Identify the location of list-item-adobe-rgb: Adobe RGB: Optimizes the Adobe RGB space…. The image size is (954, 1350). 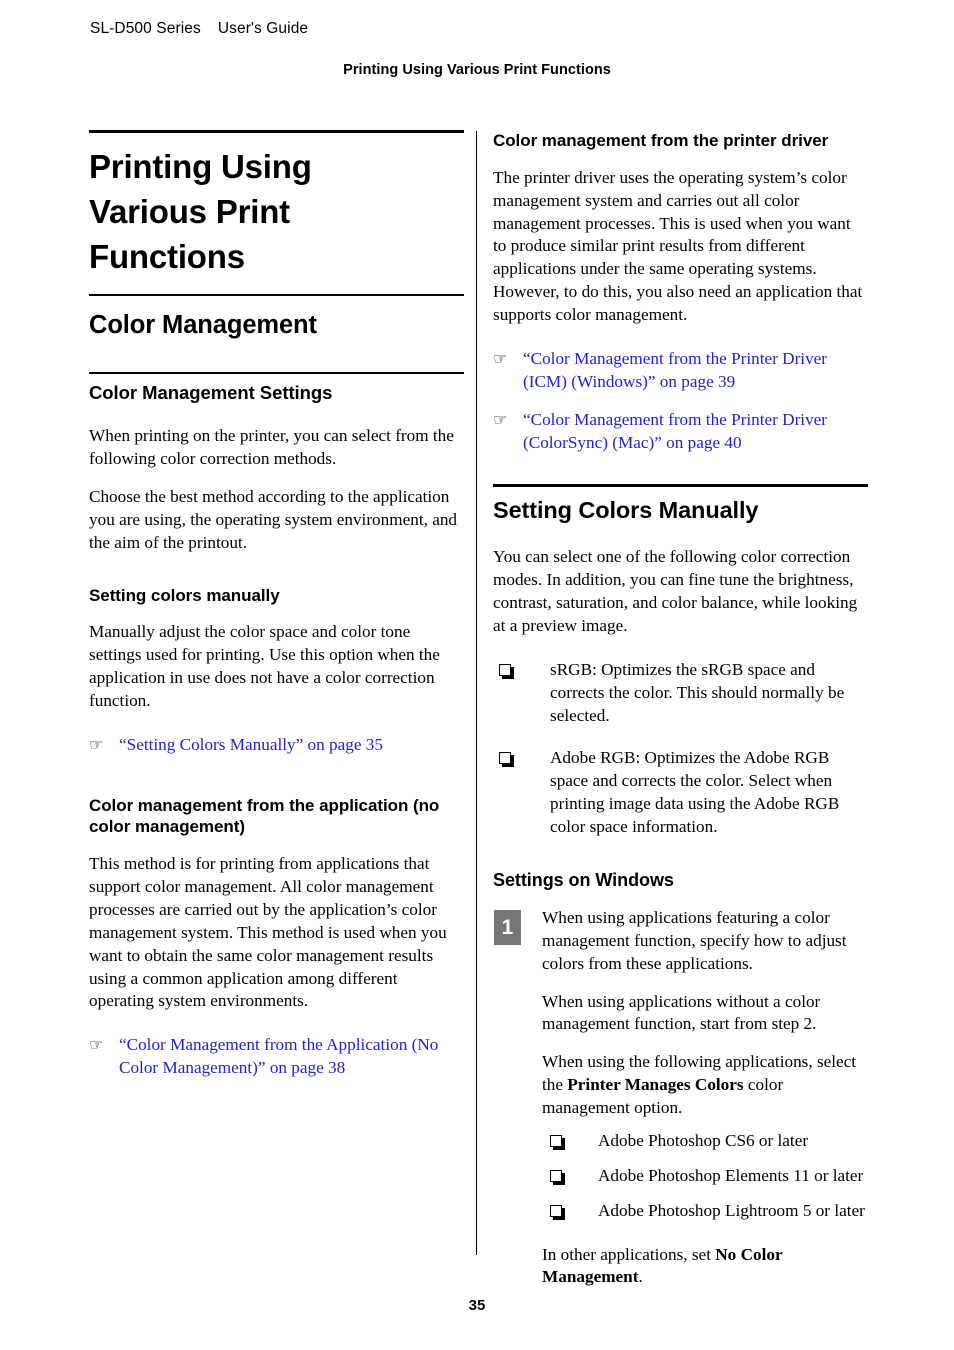
(680, 793).